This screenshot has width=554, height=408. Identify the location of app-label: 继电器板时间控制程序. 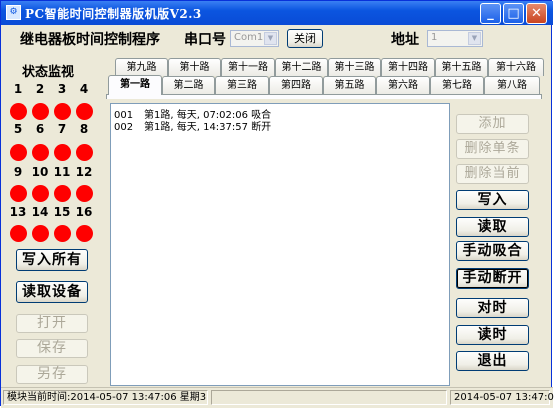
(90, 40).